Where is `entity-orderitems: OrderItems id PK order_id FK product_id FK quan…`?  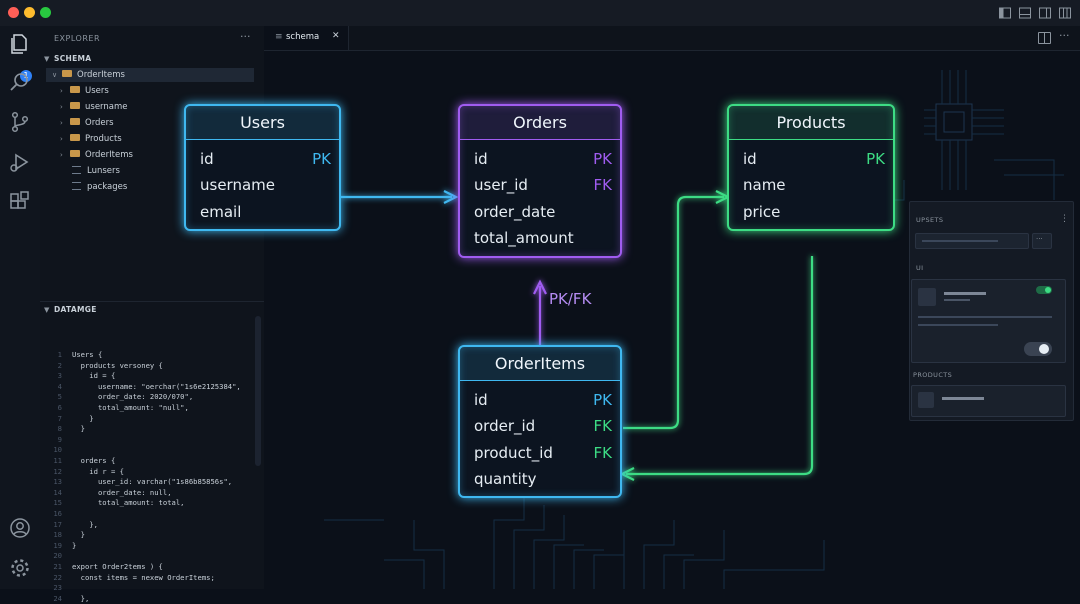
entity-orderitems: OrderItems id PK order_id FK product_id FK quan… is located at coordinates (540, 421).